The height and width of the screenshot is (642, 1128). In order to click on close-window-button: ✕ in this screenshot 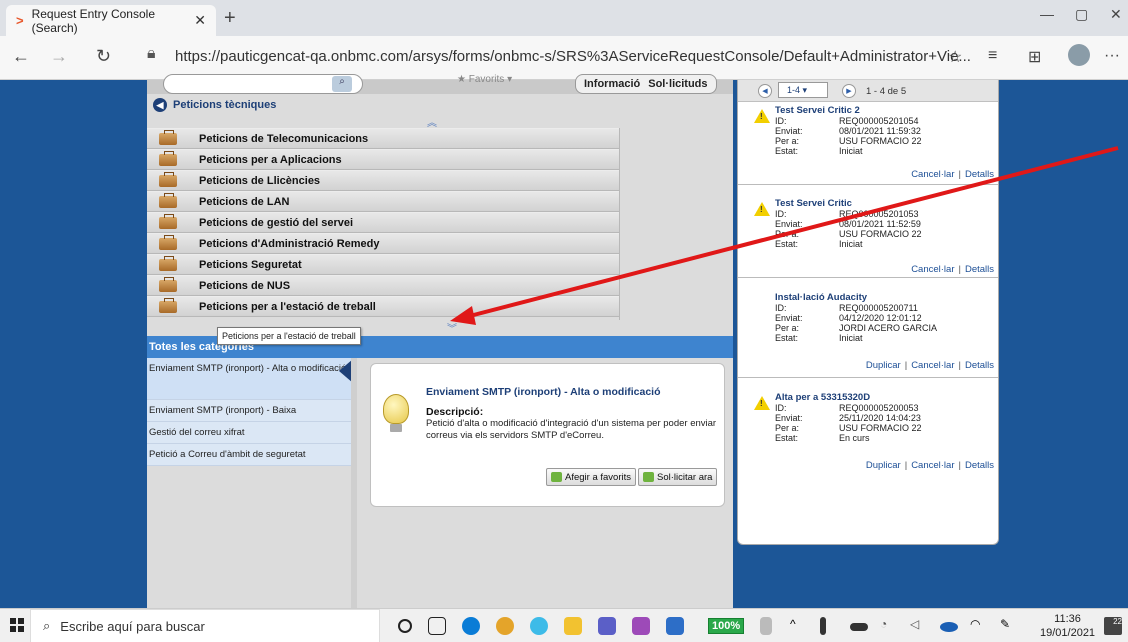, I will do `click(1116, 14)`.